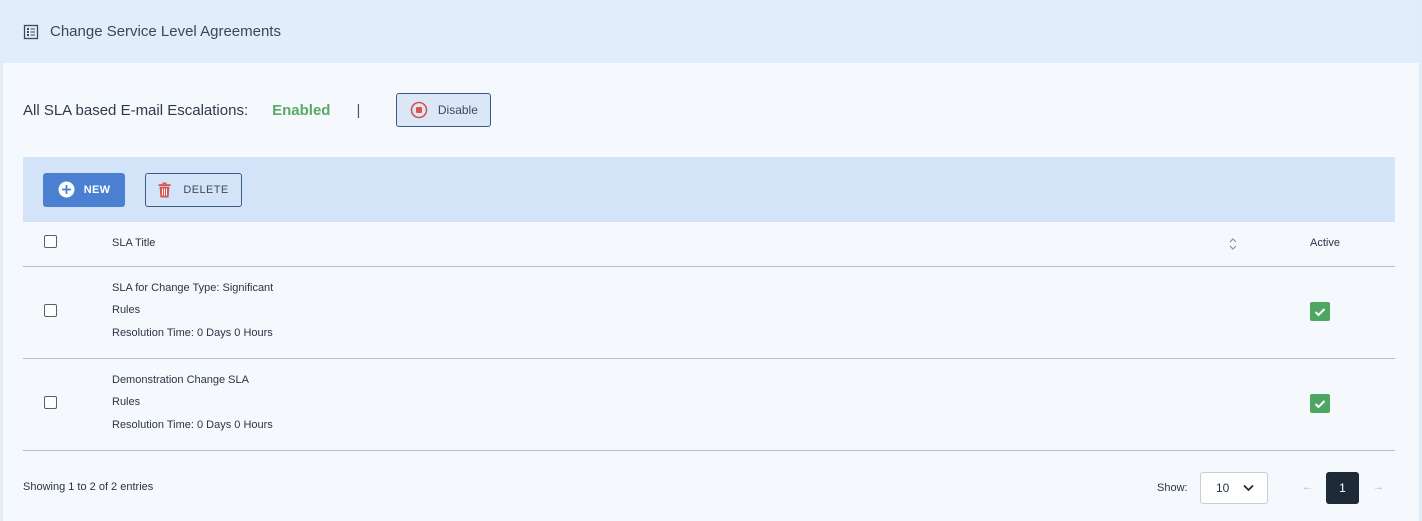 The width and height of the screenshot is (1422, 521). What do you see at coordinates (1233, 244) in the screenshot?
I see `sort-icon` at bounding box center [1233, 244].